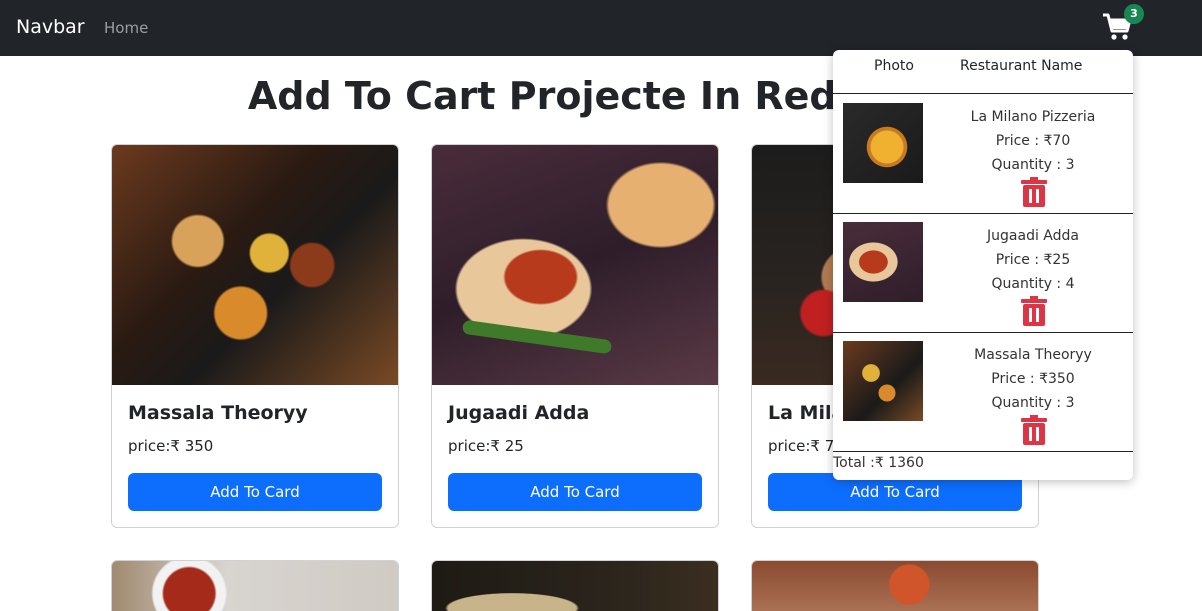 The image size is (1202, 611). I want to click on product-price: price:₹ 25, so click(486, 446).